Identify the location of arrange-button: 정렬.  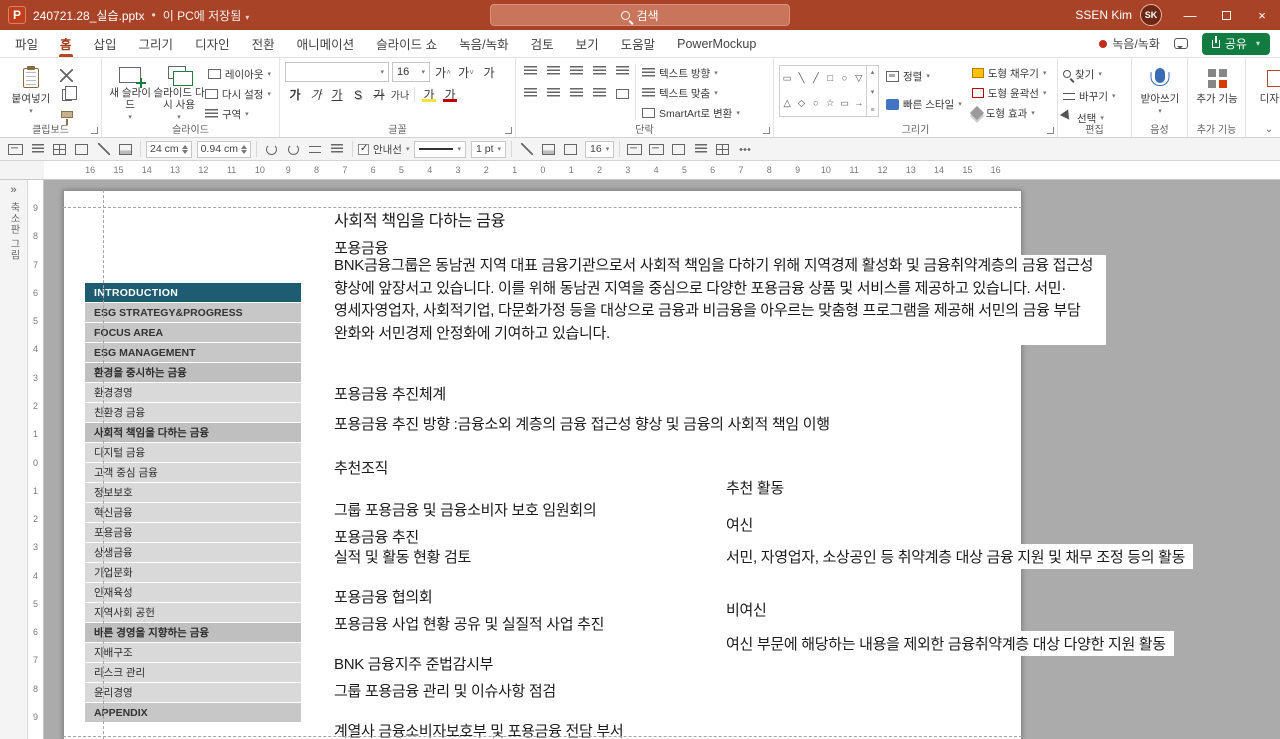
(924, 76).